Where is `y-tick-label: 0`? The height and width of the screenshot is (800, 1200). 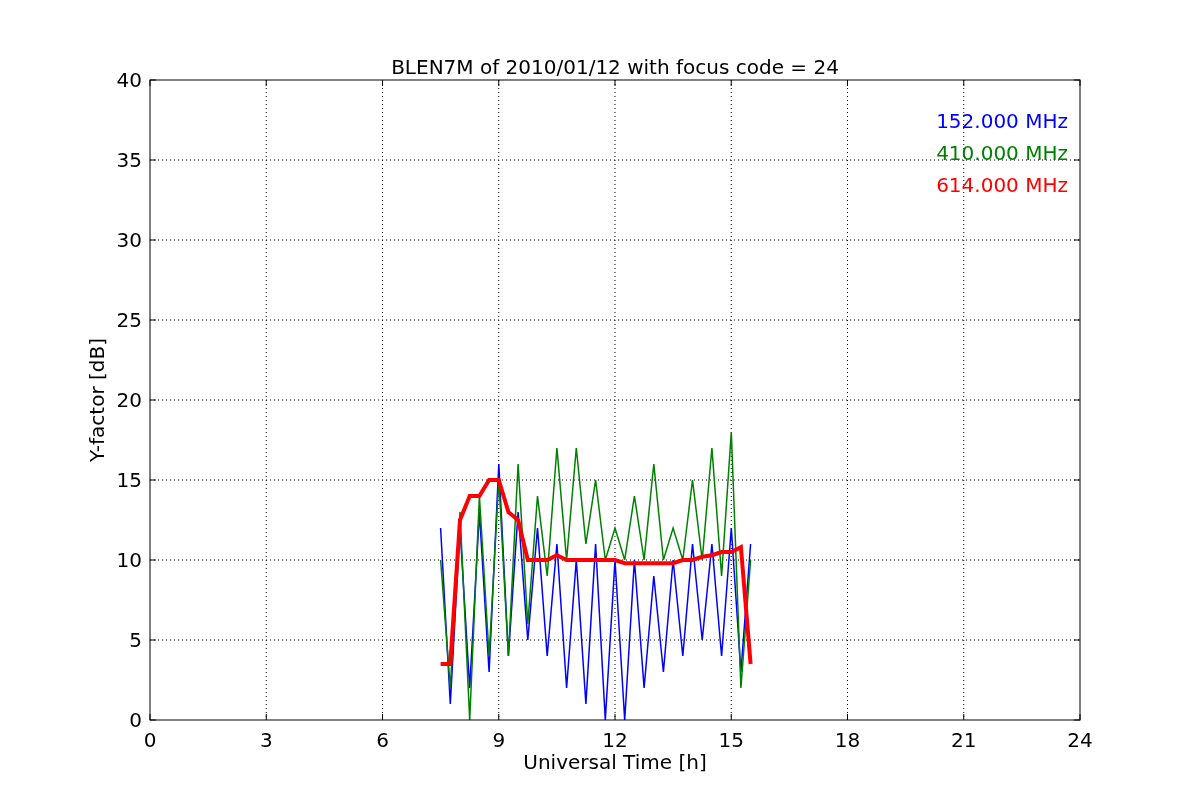
y-tick-label: 0 is located at coordinates (135, 720).